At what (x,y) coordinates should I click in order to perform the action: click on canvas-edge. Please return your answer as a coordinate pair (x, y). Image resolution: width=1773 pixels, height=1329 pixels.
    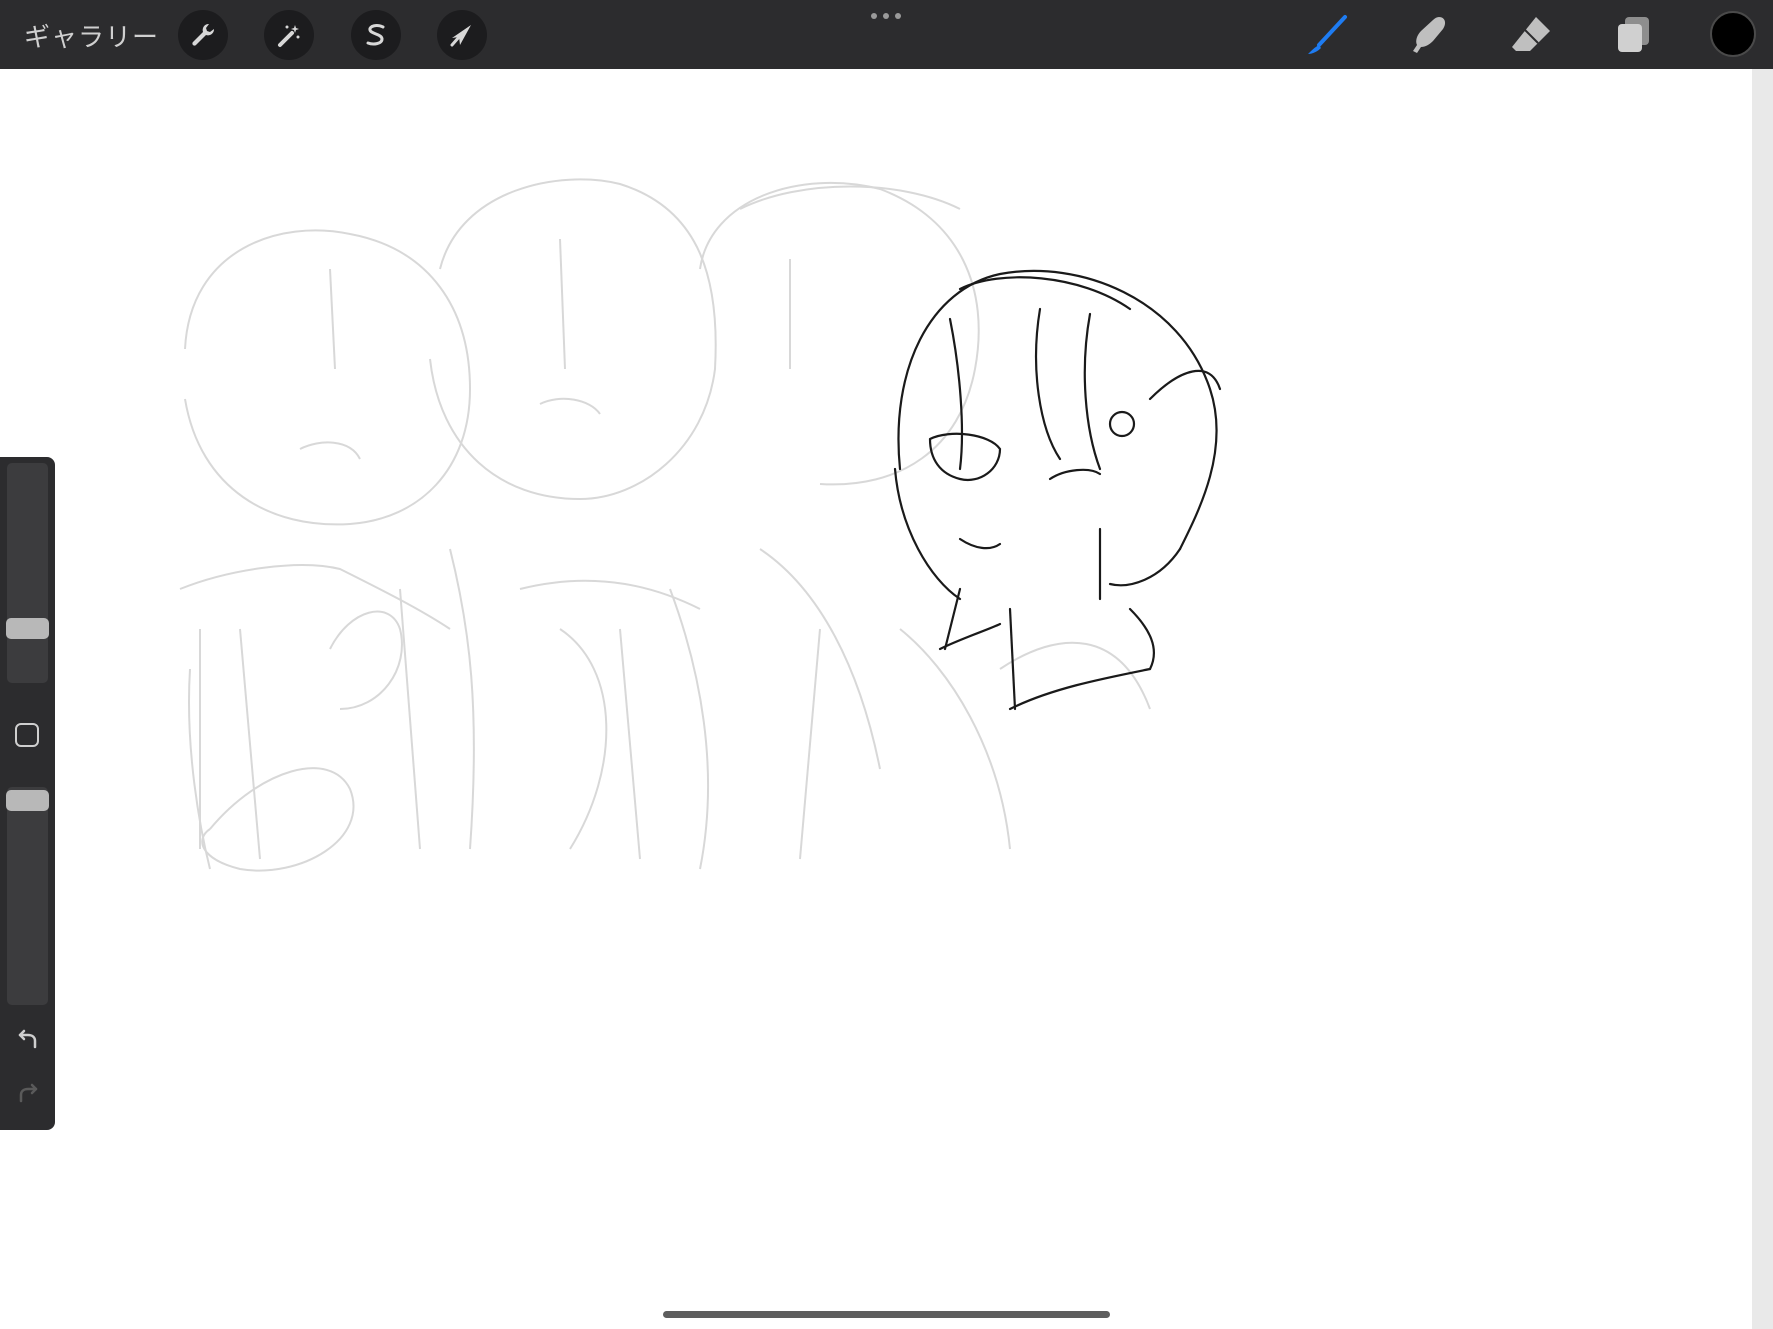
    Looking at the image, I should click on (1762, 699).